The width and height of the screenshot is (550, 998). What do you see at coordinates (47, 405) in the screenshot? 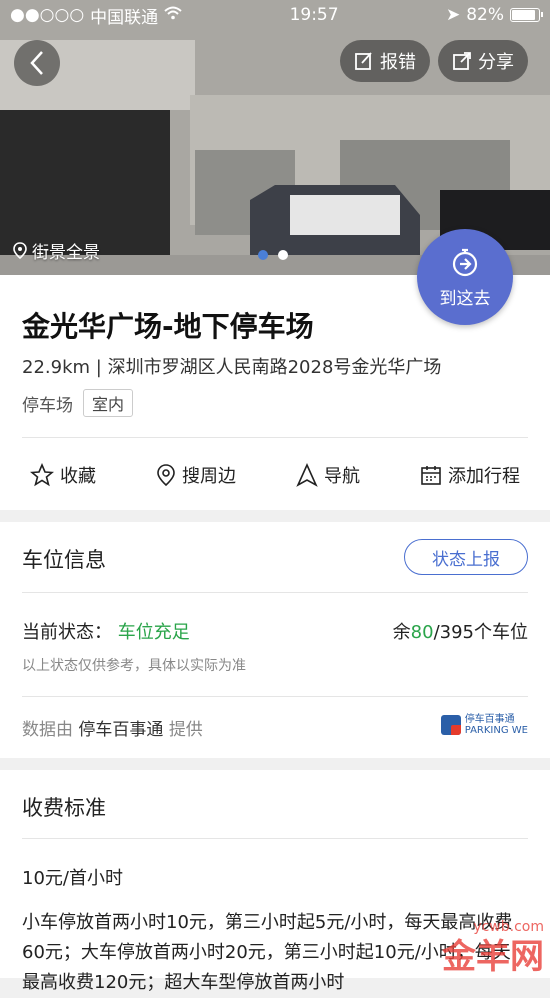
I see `category-label: 停车场` at bounding box center [47, 405].